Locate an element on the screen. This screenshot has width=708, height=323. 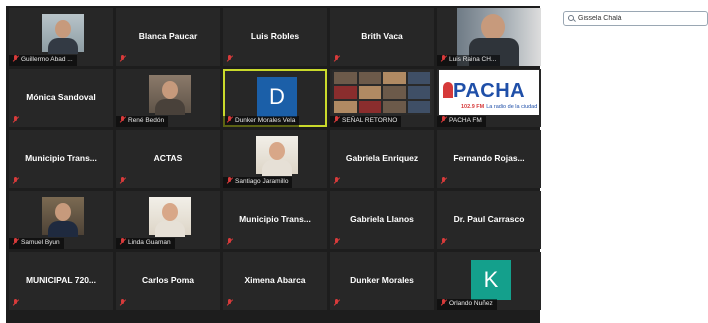
participant-name: ACTAS is located at coordinates (168, 158).